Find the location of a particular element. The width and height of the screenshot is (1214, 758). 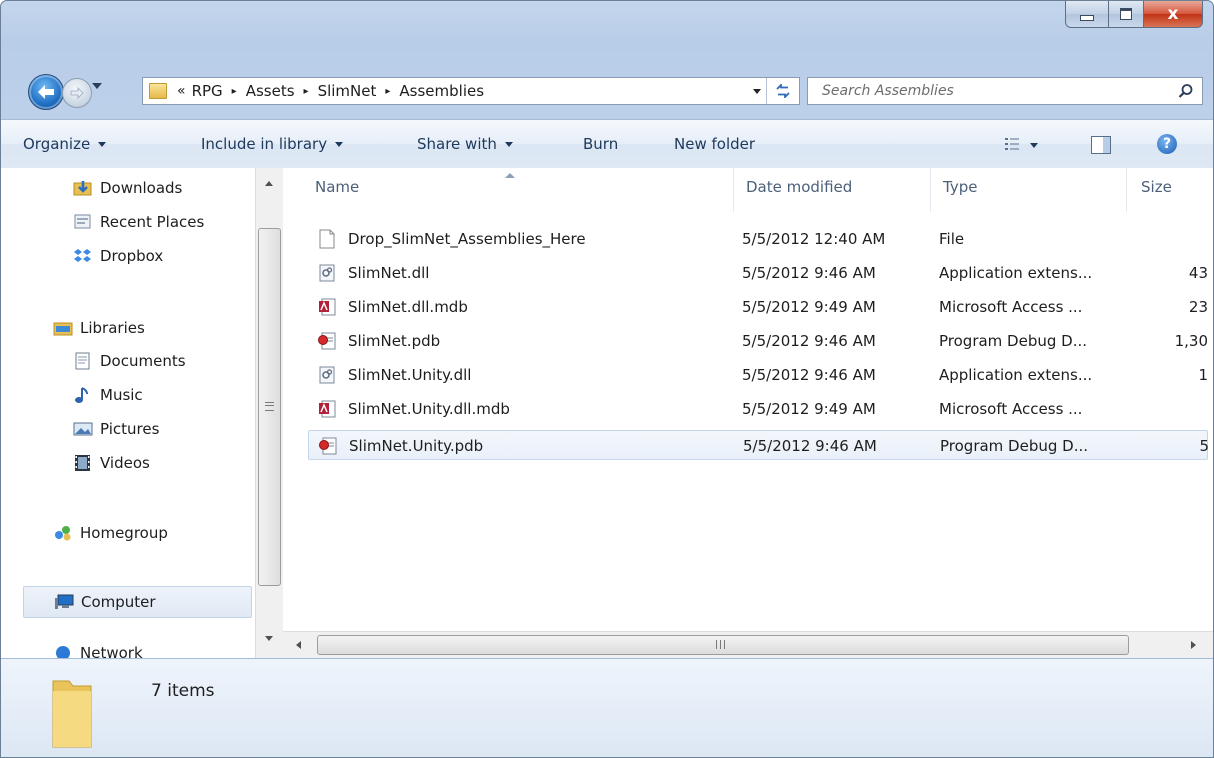

file-date-modified: 5/5/2012 9:46 AM is located at coordinates (809, 273).